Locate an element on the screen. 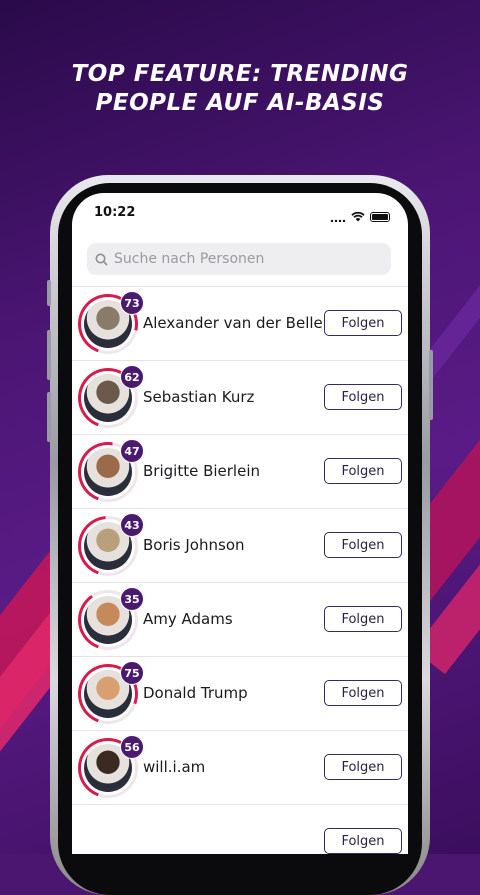  search-placeholder: Suche nach Personen is located at coordinates (189, 259).